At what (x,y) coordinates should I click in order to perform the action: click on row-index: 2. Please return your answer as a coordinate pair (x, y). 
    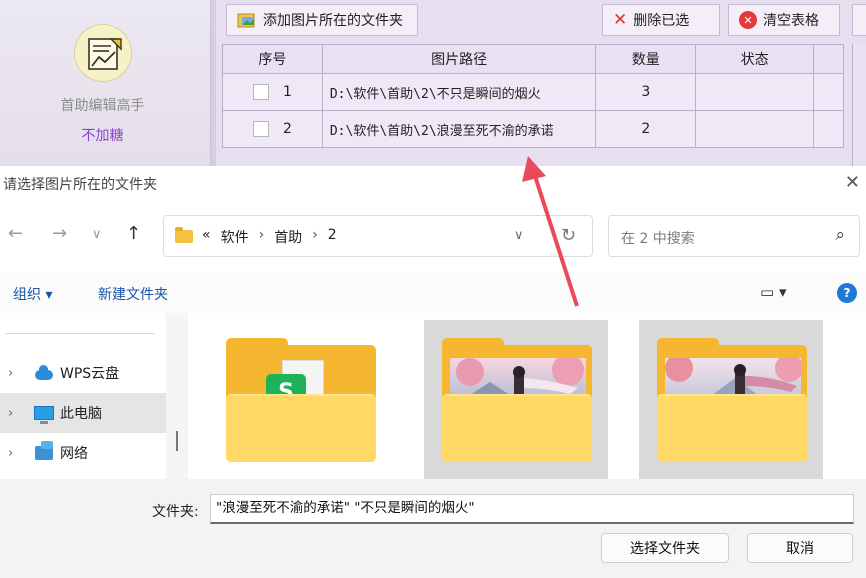
    Looking at the image, I should click on (287, 129).